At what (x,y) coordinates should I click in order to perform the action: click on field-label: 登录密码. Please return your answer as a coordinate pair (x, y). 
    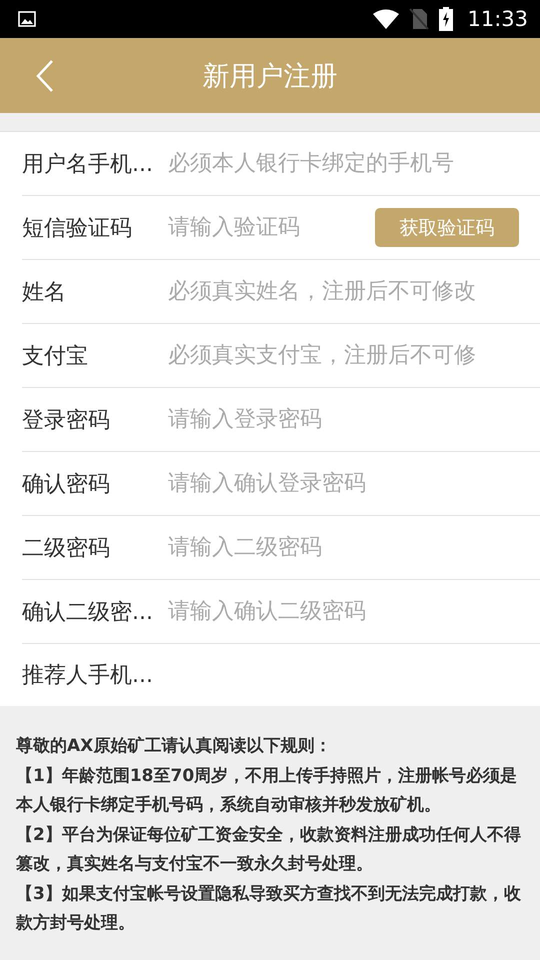
    Looking at the image, I should click on (66, 420).